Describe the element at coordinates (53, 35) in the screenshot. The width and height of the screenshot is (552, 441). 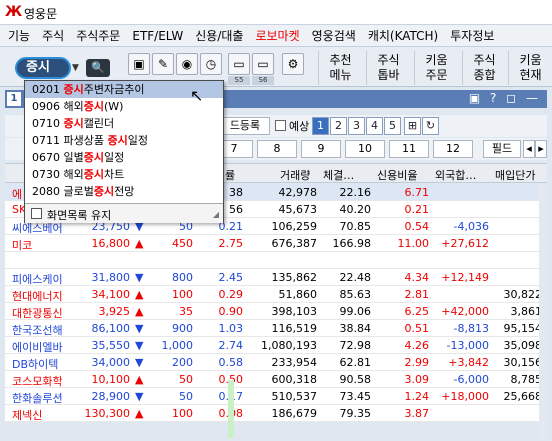
I see `menu-stock: 주식` at that location.